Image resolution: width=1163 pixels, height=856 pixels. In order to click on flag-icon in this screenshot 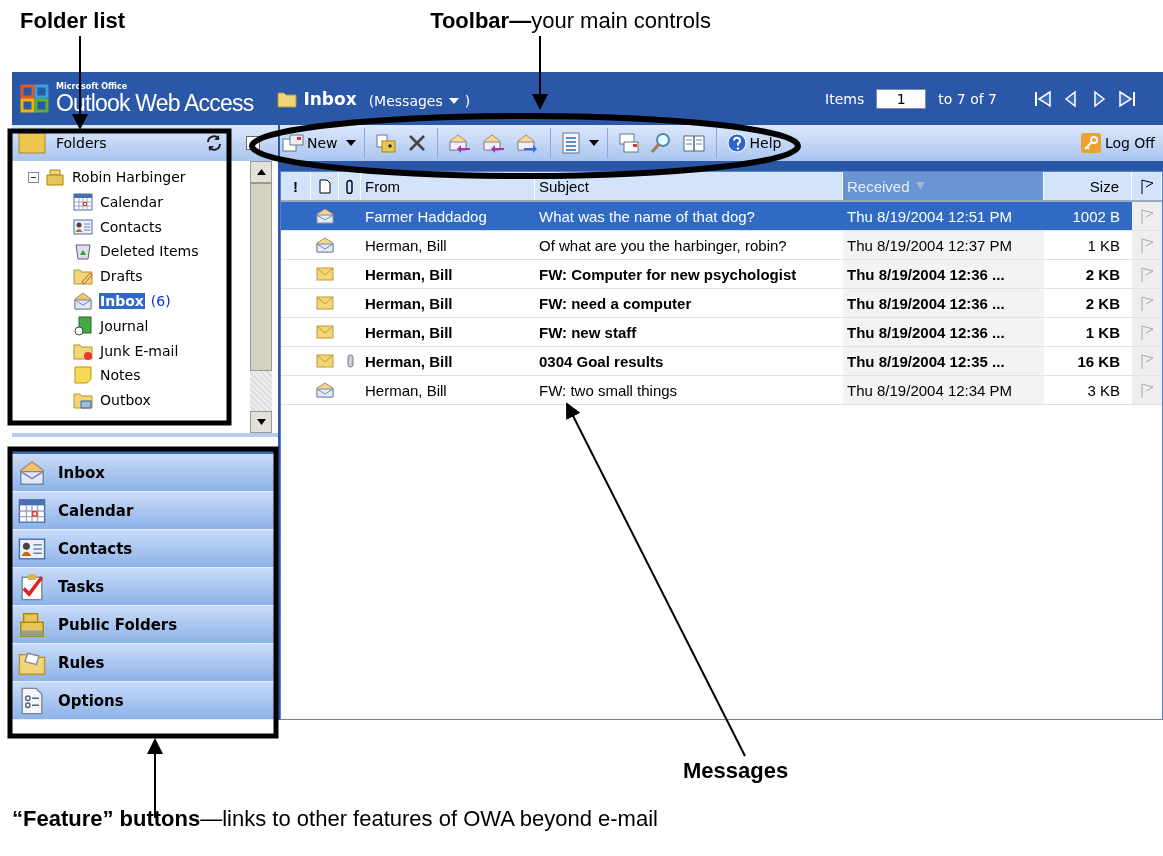, I will do `click(1146, 186)`.